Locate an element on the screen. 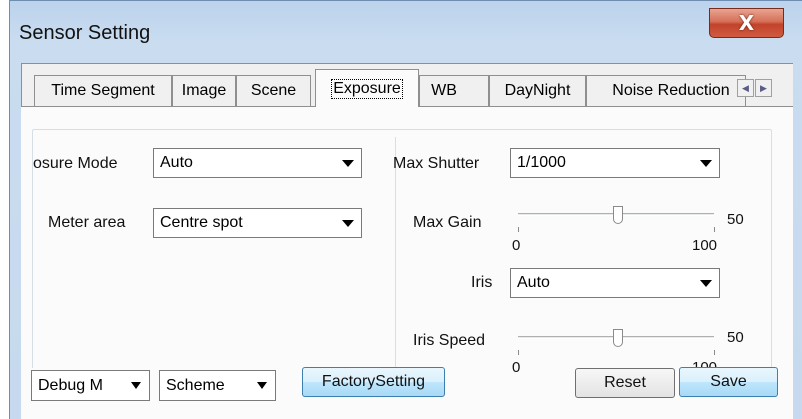 This screenshot has width=802, height=419. tab-label: DayNight is located at coordinates (537, 90).